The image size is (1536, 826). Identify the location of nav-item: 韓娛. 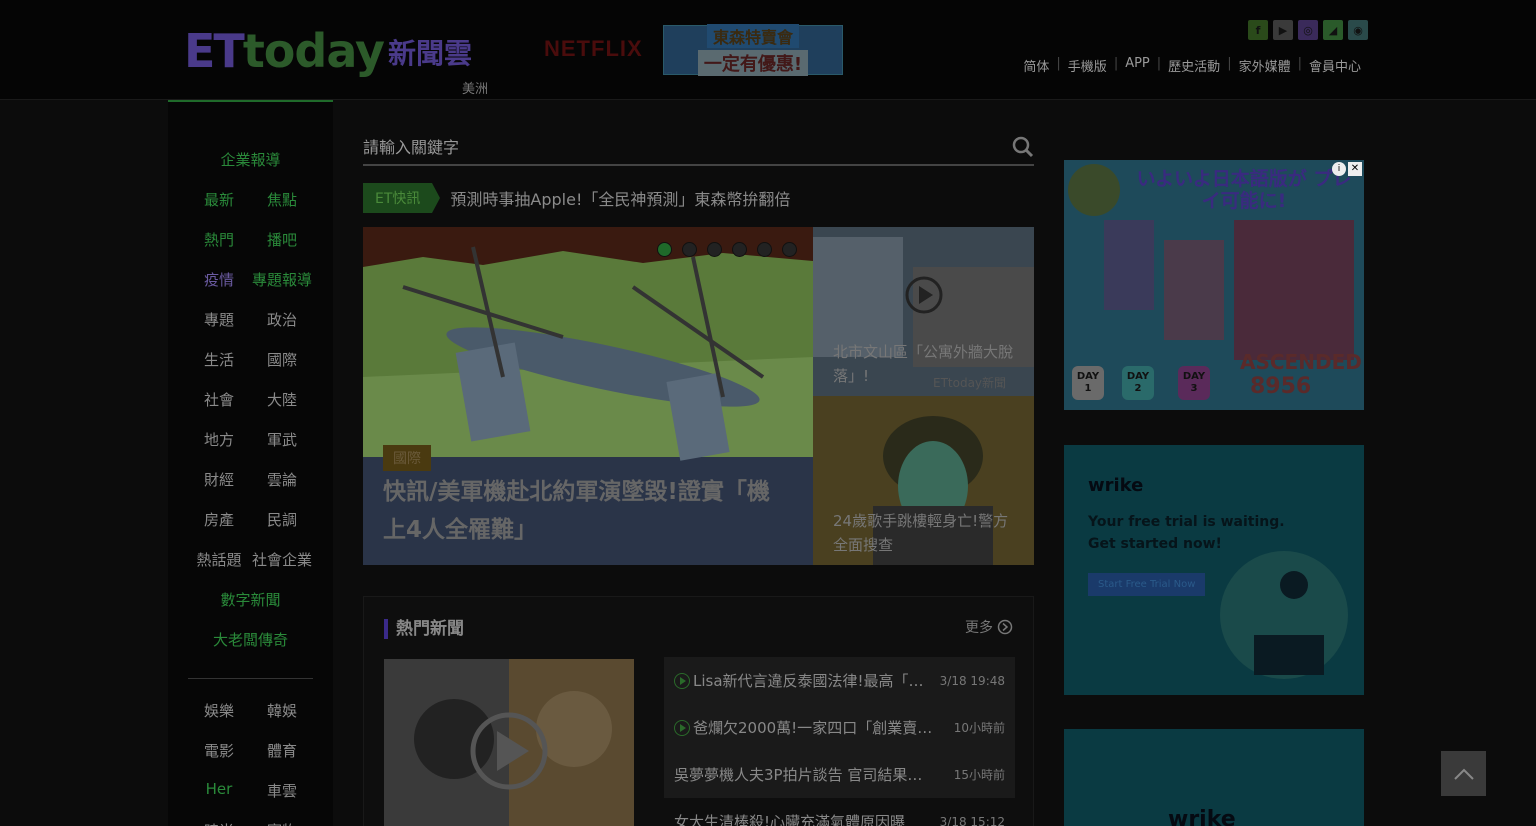
(282, 710).